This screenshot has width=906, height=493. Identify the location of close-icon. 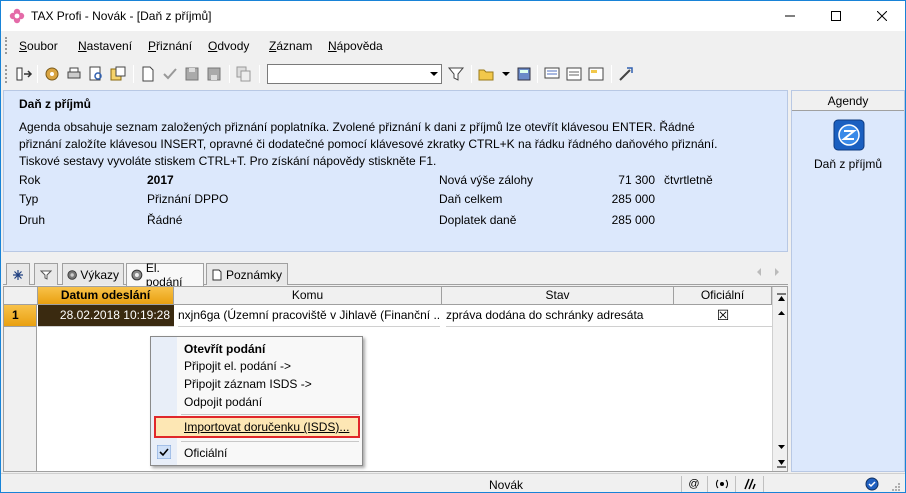
(882, 16).